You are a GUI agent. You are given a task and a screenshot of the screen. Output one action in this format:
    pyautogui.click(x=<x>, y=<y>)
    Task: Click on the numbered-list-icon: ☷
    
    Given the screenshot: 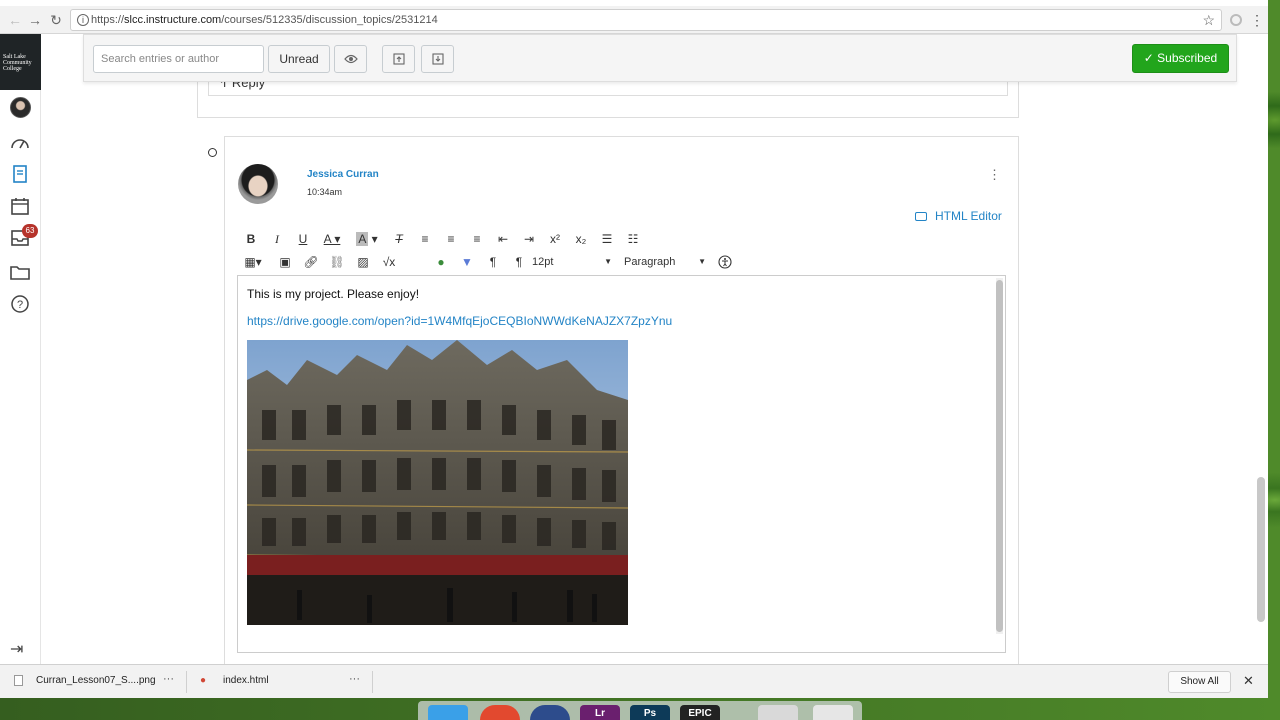 What is the action you would take?
    pyautogui.click(x=633, y=239)
    